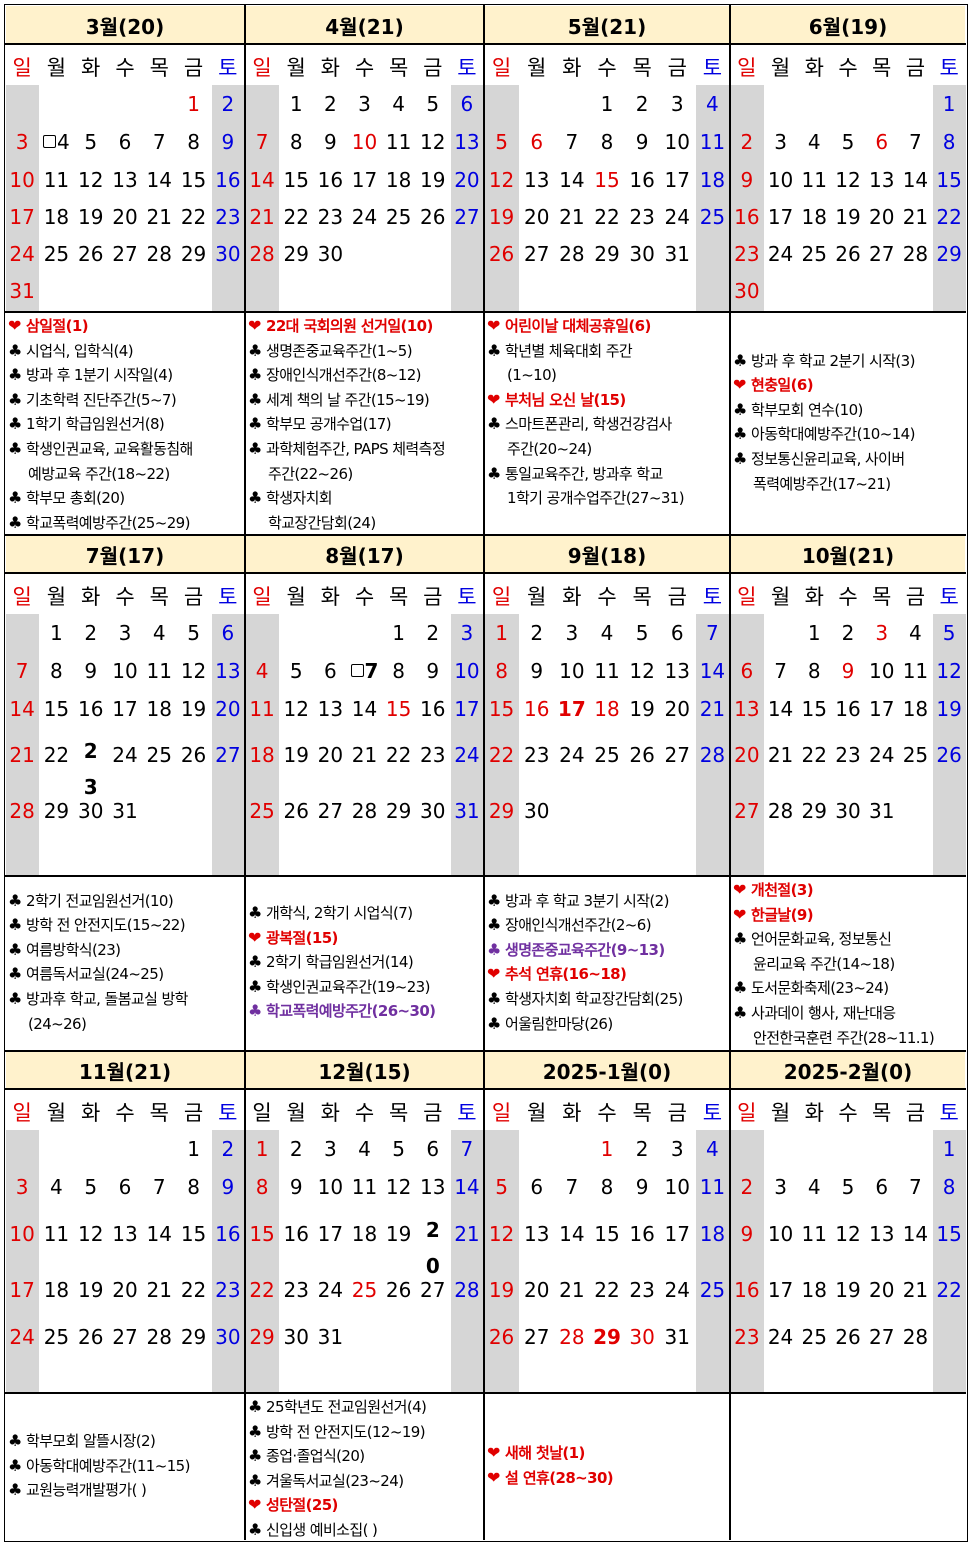  Describe the element at coordinates (712, 68) in the screenshot. I see `month-3-weekday-6: 토` at that location.